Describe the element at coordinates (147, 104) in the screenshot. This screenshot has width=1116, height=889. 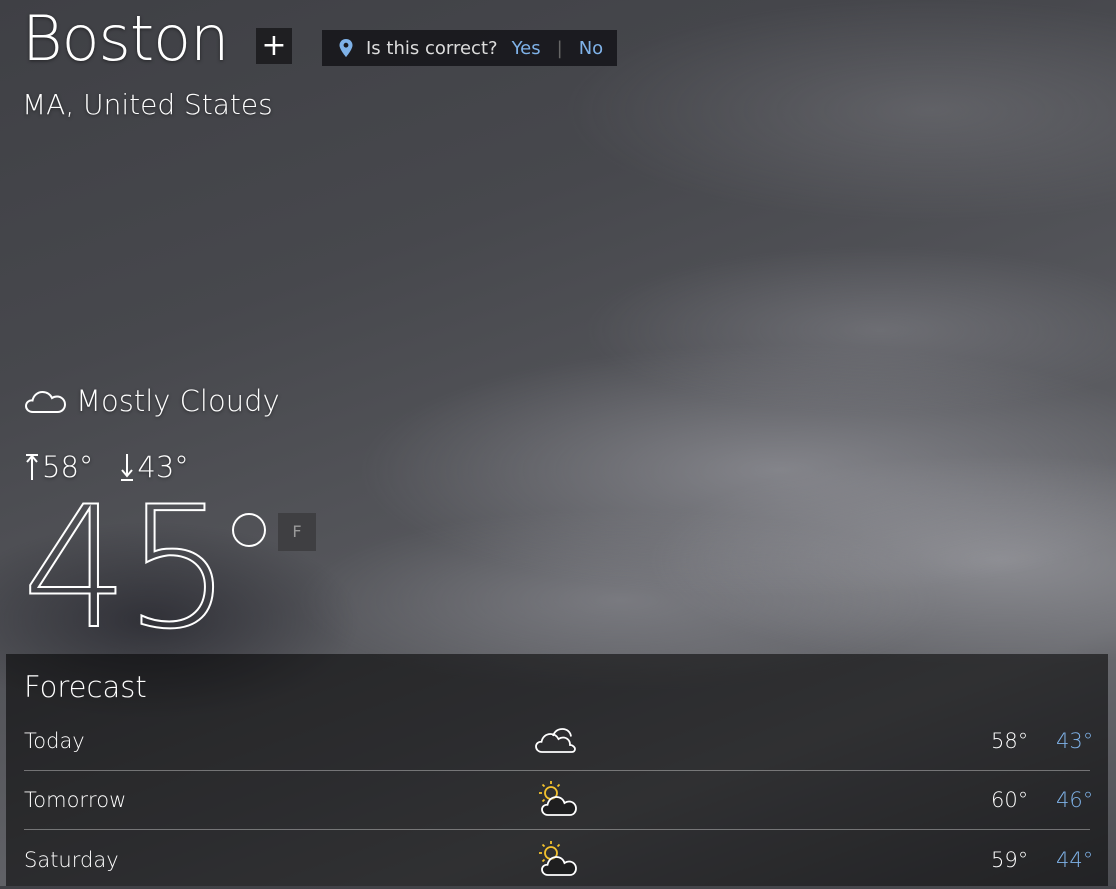
I see `region-name: MA, United States` at that location.